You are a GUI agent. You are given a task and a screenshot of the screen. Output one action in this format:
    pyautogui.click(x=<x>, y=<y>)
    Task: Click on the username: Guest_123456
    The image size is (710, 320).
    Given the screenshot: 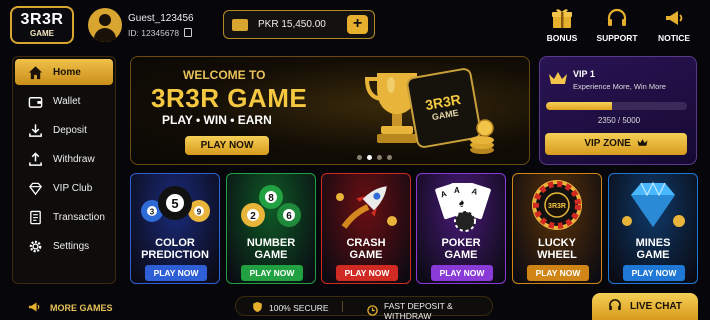 What is the action you would take?
    pyautogui.click(x=161, y=18)
    